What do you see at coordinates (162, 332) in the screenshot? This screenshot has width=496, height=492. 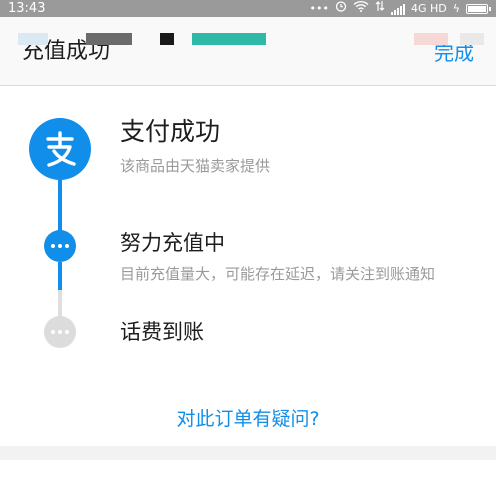 I see `step-title-arrived: 话费到账` at bounding box center [162, 332].